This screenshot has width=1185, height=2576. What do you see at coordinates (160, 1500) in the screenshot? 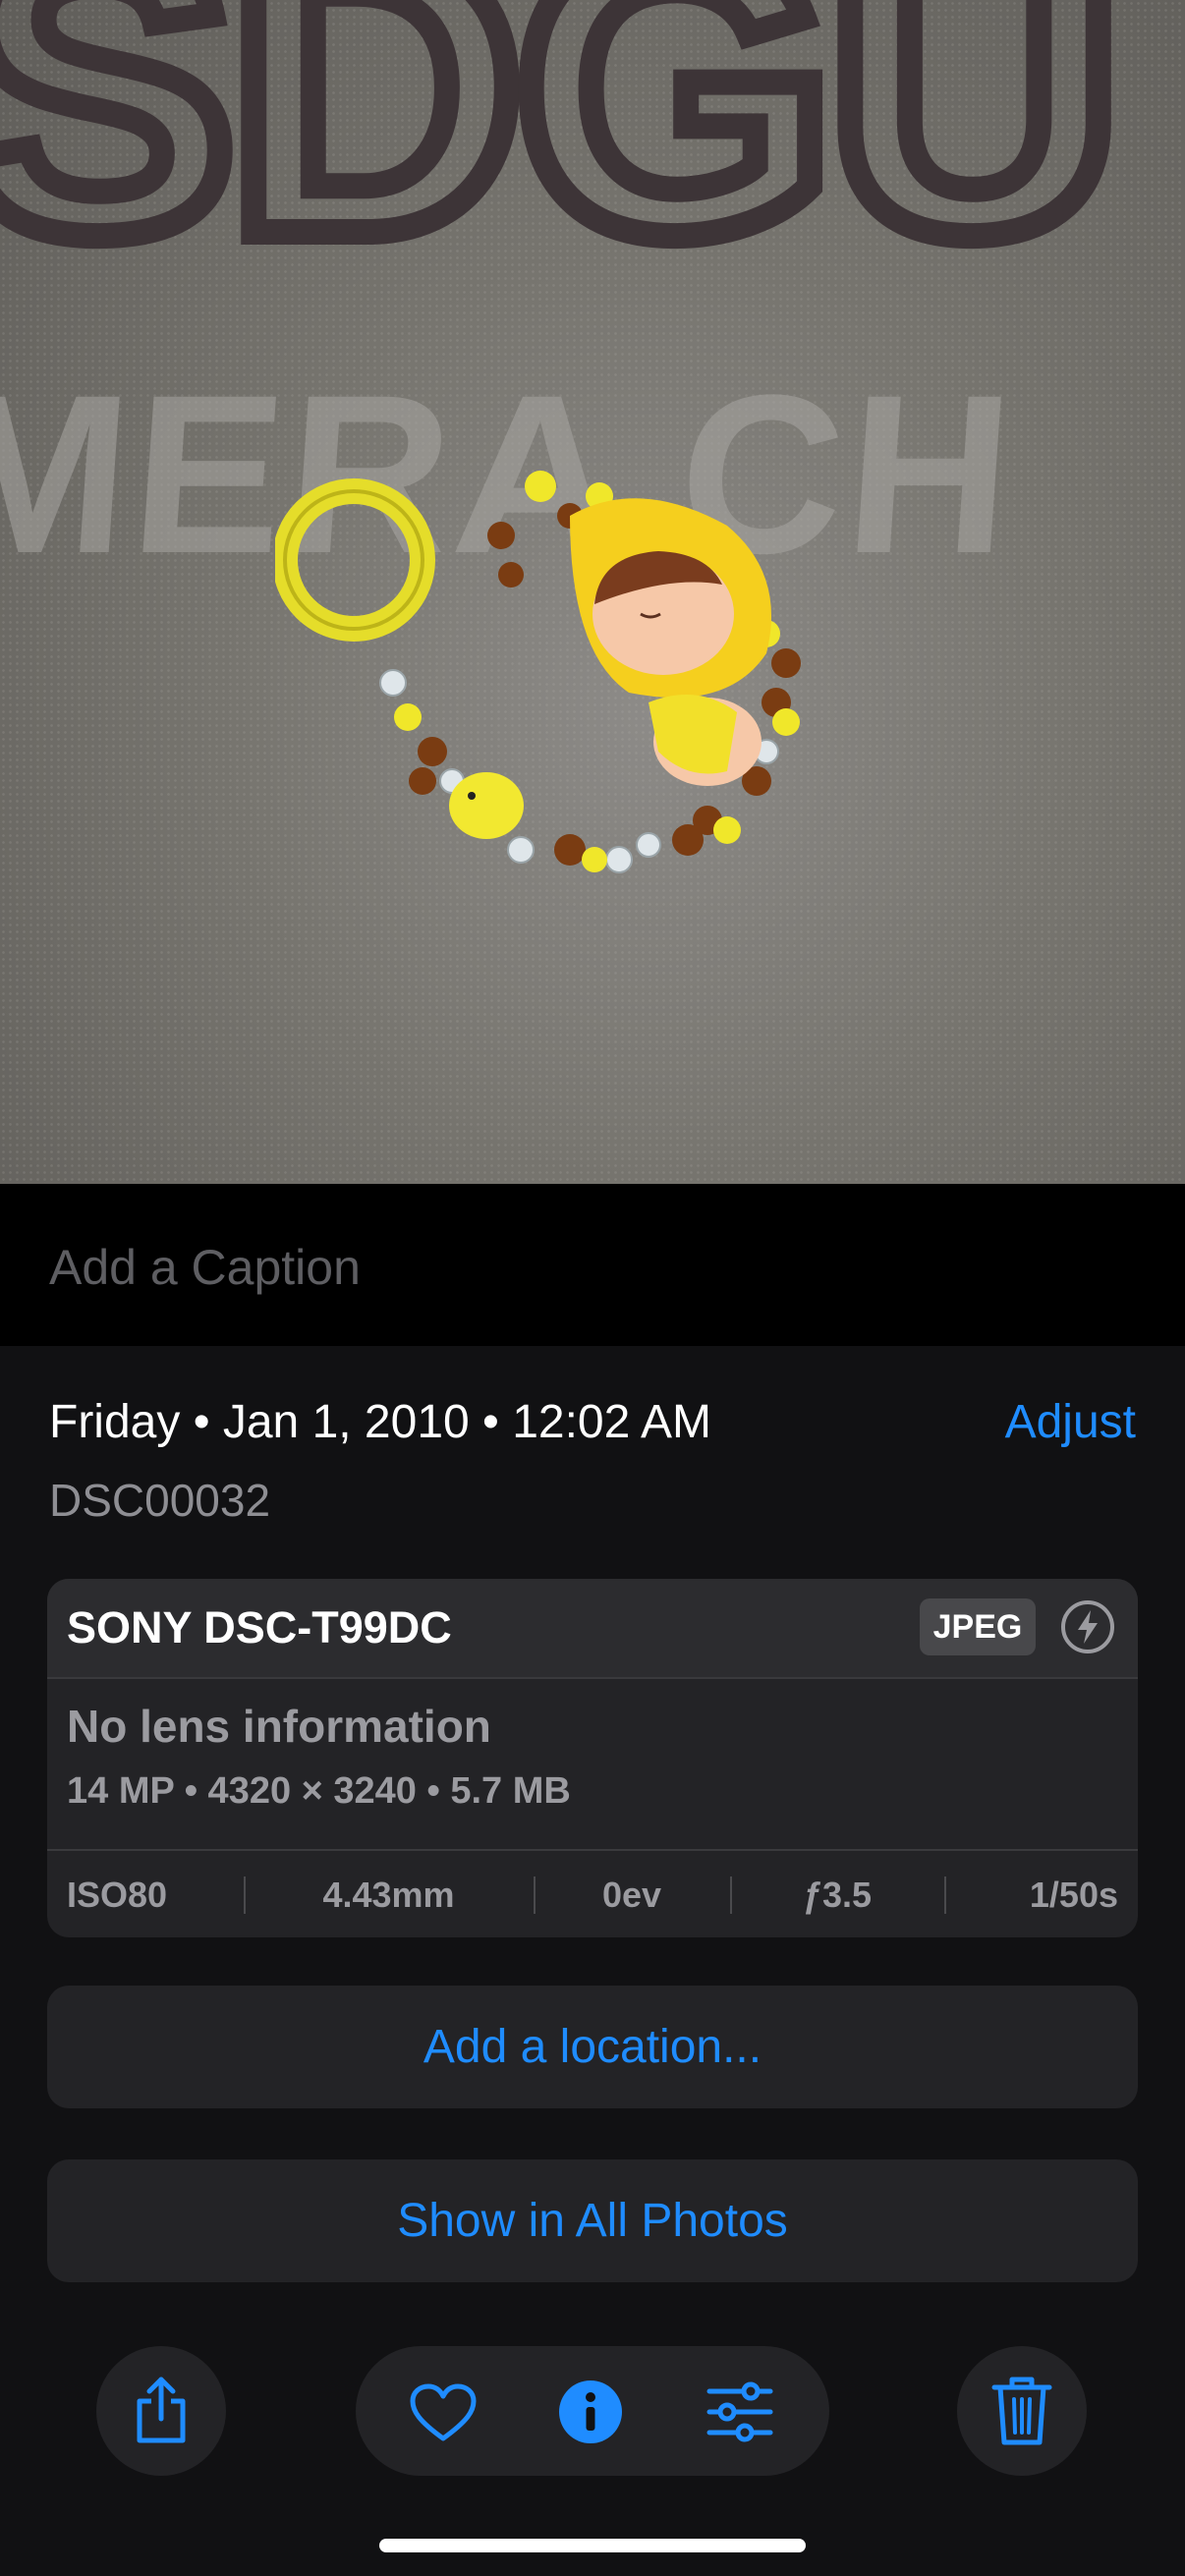
I see `photo-filename: DSC00032` at bounding box center [160, 1500].